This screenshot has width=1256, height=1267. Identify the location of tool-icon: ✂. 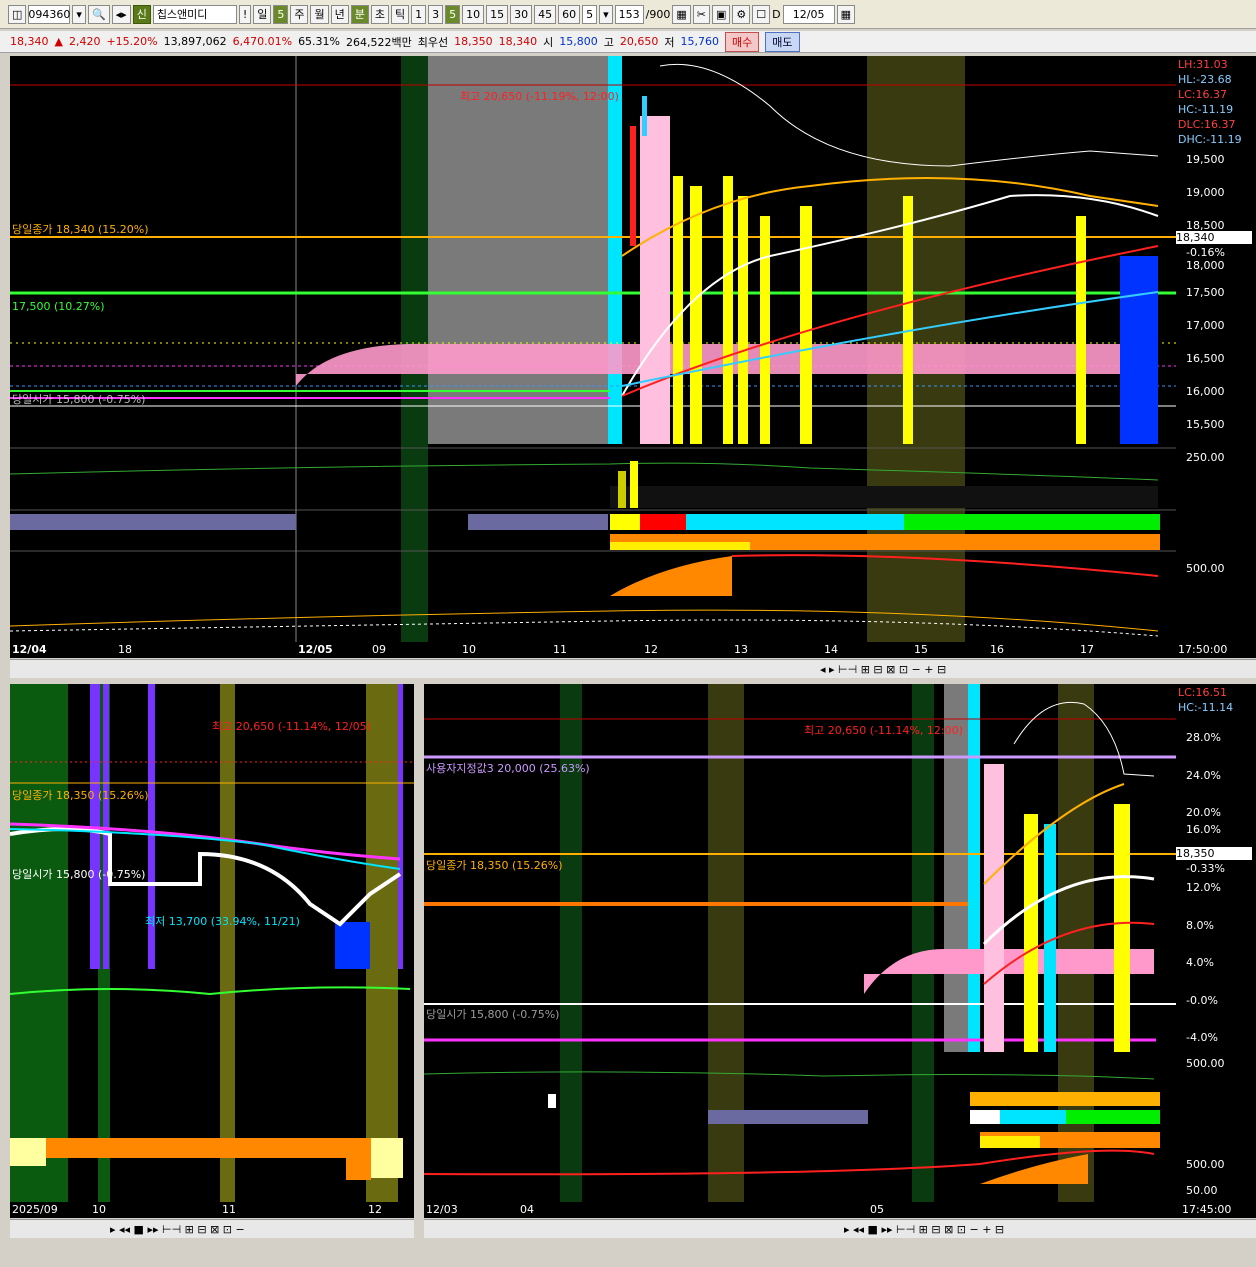
(701, 14).